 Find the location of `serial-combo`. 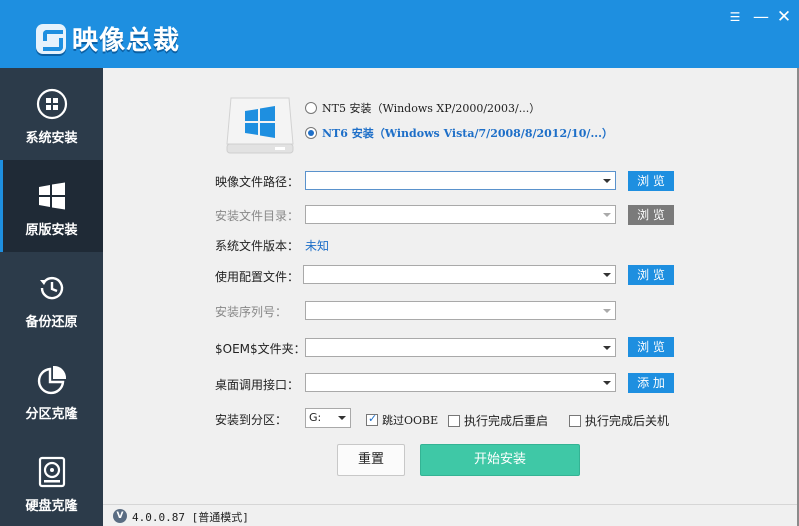

serial-combo is located at coordinates (460, 310).